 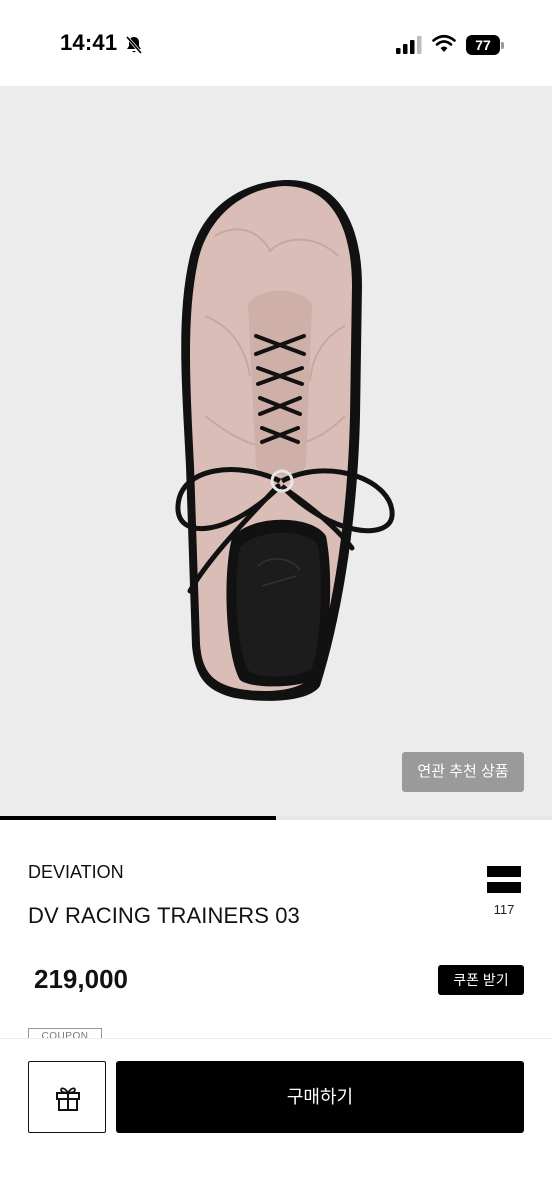 What do you see at coordinates (134, 45) in the screenshot?
I see `bell-slash-icon` at bounding box center [134, 45].